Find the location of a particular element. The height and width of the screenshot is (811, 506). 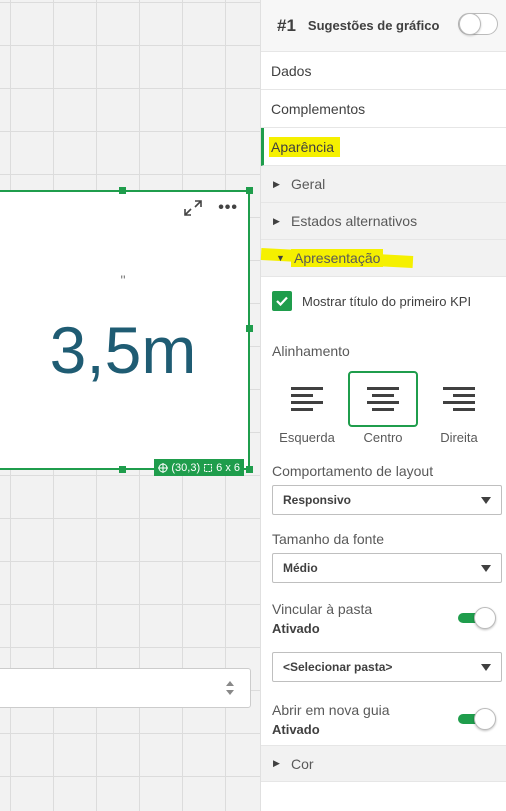

alignment-group: Esquerda Centro Direita is located at coordinates (386, 408).